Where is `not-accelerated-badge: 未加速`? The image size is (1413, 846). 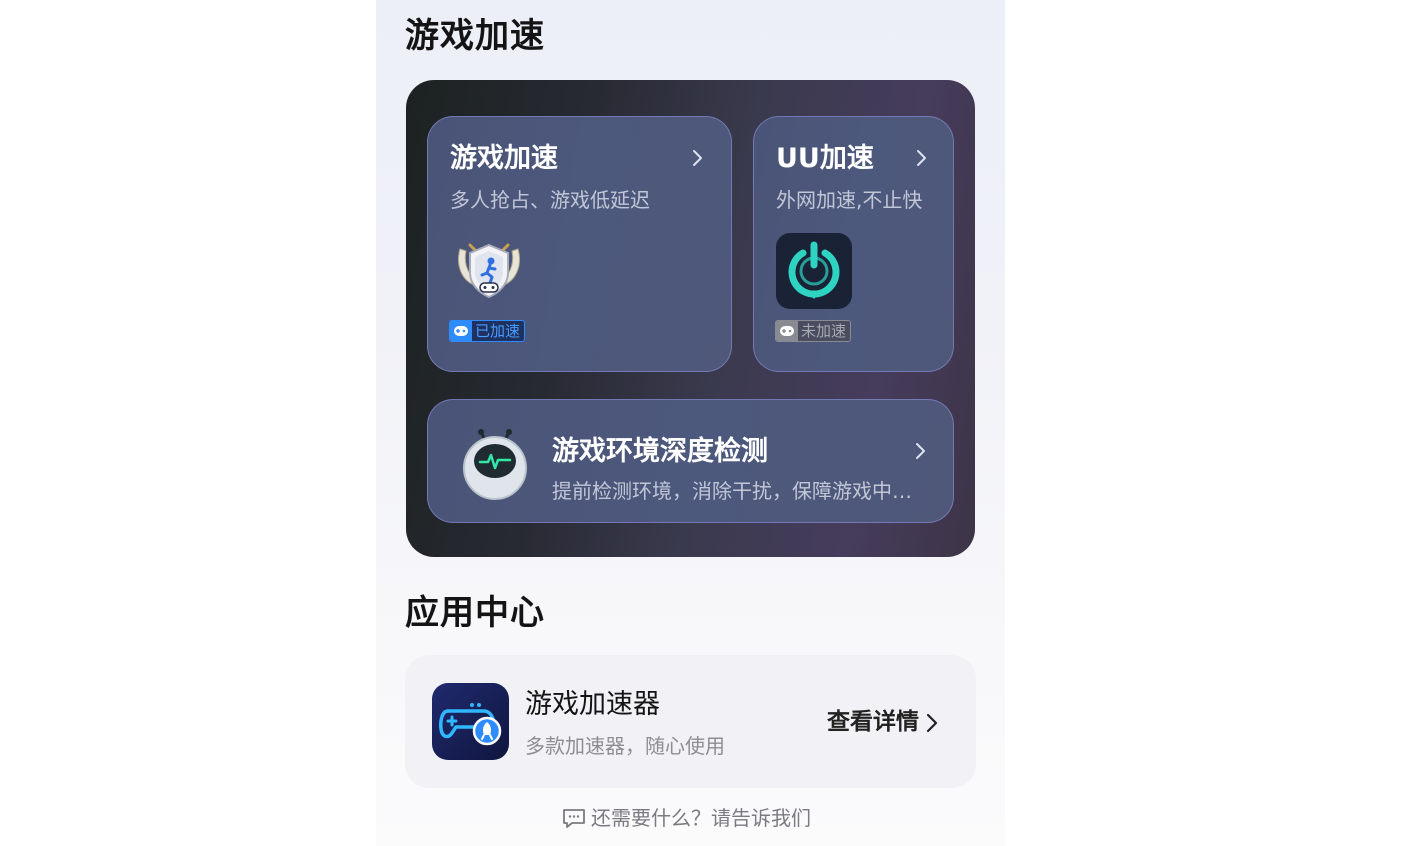 not-accelerated-badge: 未加速 is located at coordinates (813, 331).